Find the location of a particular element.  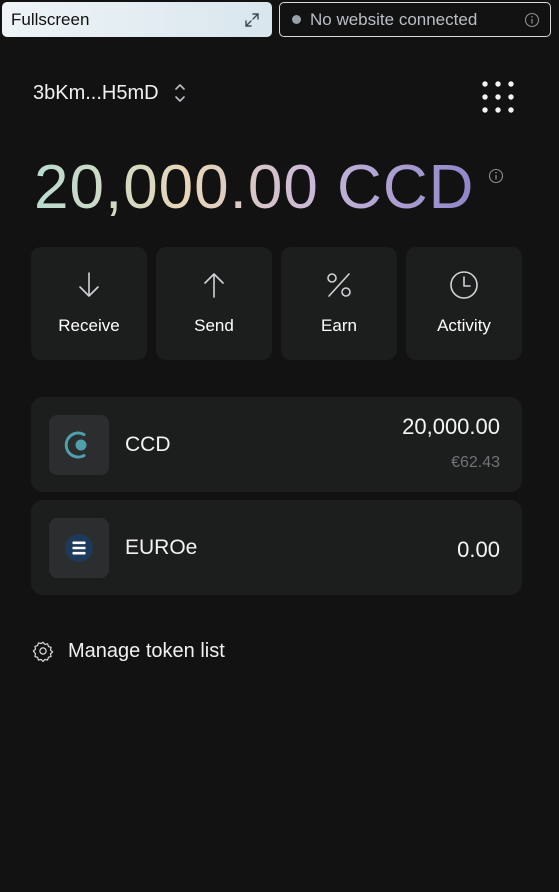

balance-amount: 20,000.00 CCD is located at coordinates (254, 188).